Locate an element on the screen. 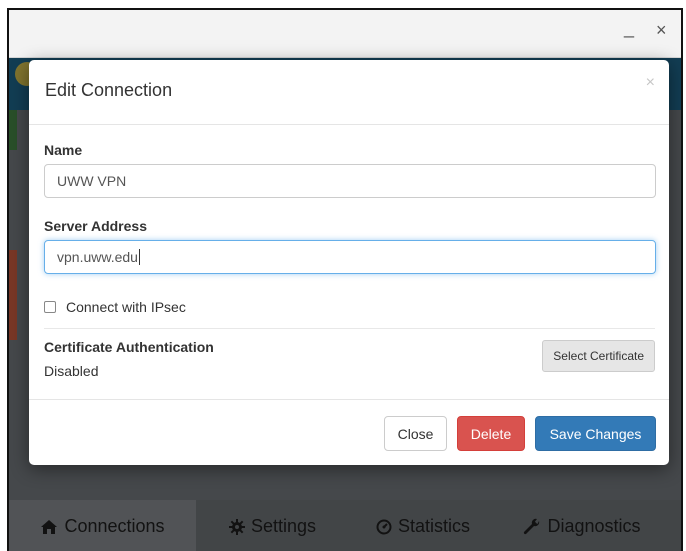  window-close-button: × is located at coordinates (661, 30).